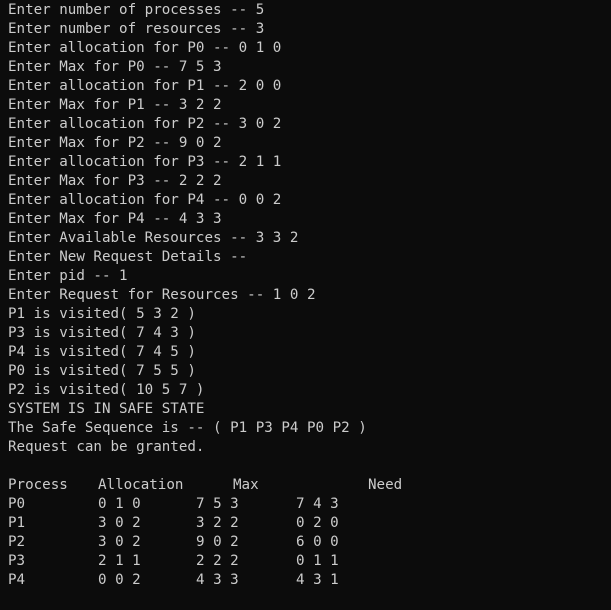  I want to click on output-line: Enter allocation for P3 -- 2 1 1, so click(145, 162).